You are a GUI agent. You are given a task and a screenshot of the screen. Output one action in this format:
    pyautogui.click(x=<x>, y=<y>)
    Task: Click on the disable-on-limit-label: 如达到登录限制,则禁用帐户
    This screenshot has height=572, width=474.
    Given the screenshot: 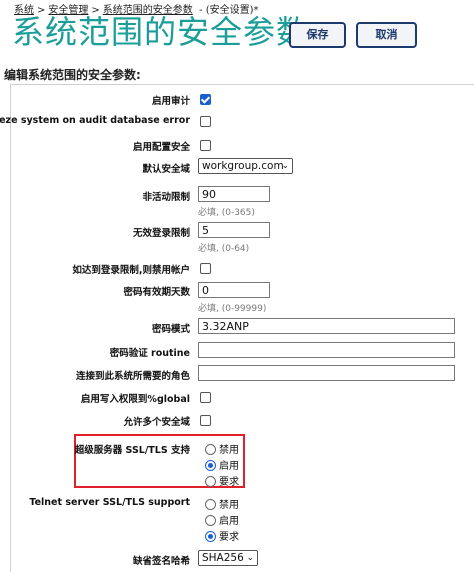 What is the action you would take?
    pyautogui.click(x=131, y=270)
    